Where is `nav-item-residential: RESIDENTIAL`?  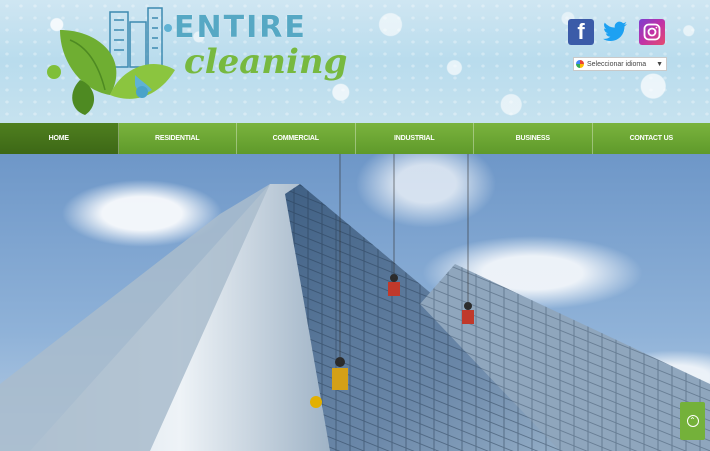
nav-item-residential: RESIDENTIAL is located at coordinates (178, 138).